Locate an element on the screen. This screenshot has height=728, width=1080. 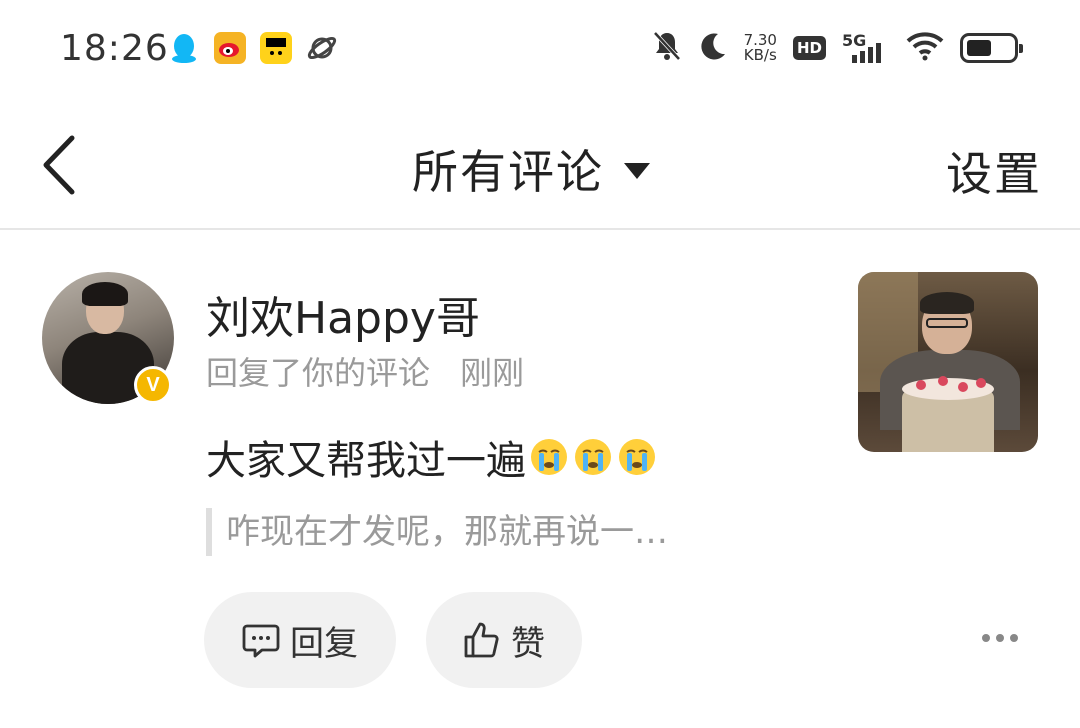
reply-label: 回复 is located at coordinates (324, 643).